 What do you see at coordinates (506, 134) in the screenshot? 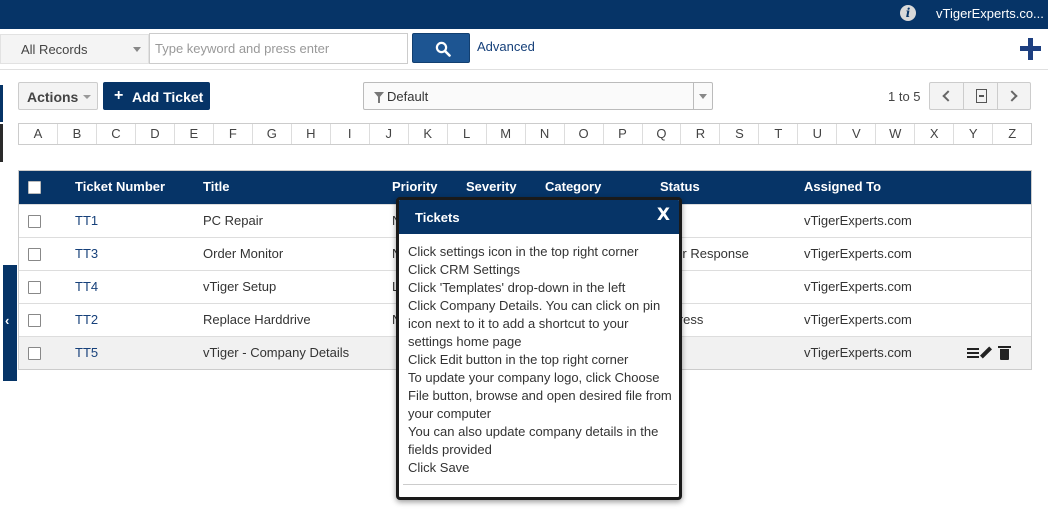
I see `alphabet-letter-m: M` at bounding box center [506, 134].